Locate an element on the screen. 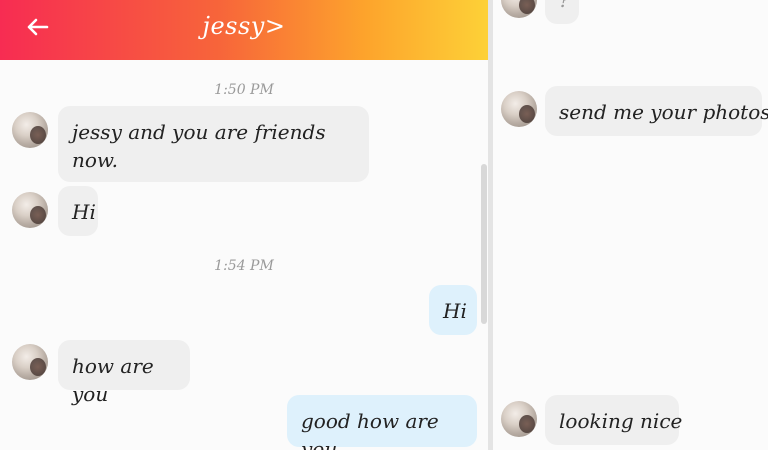 Image resolution: width=768 pixels, height=450 pixels. chat-header: jessy> is located at coordinates (244, 30).